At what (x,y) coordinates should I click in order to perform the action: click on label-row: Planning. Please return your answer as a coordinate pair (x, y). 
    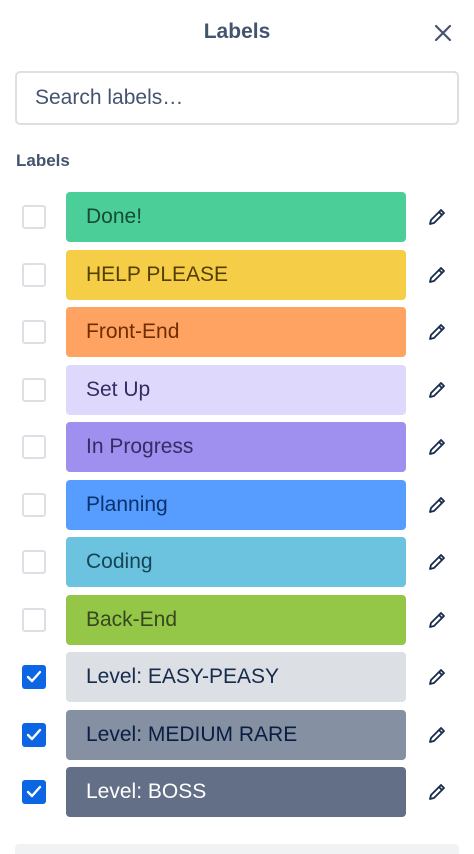
    Looking at the image, I should click on (237, 505).